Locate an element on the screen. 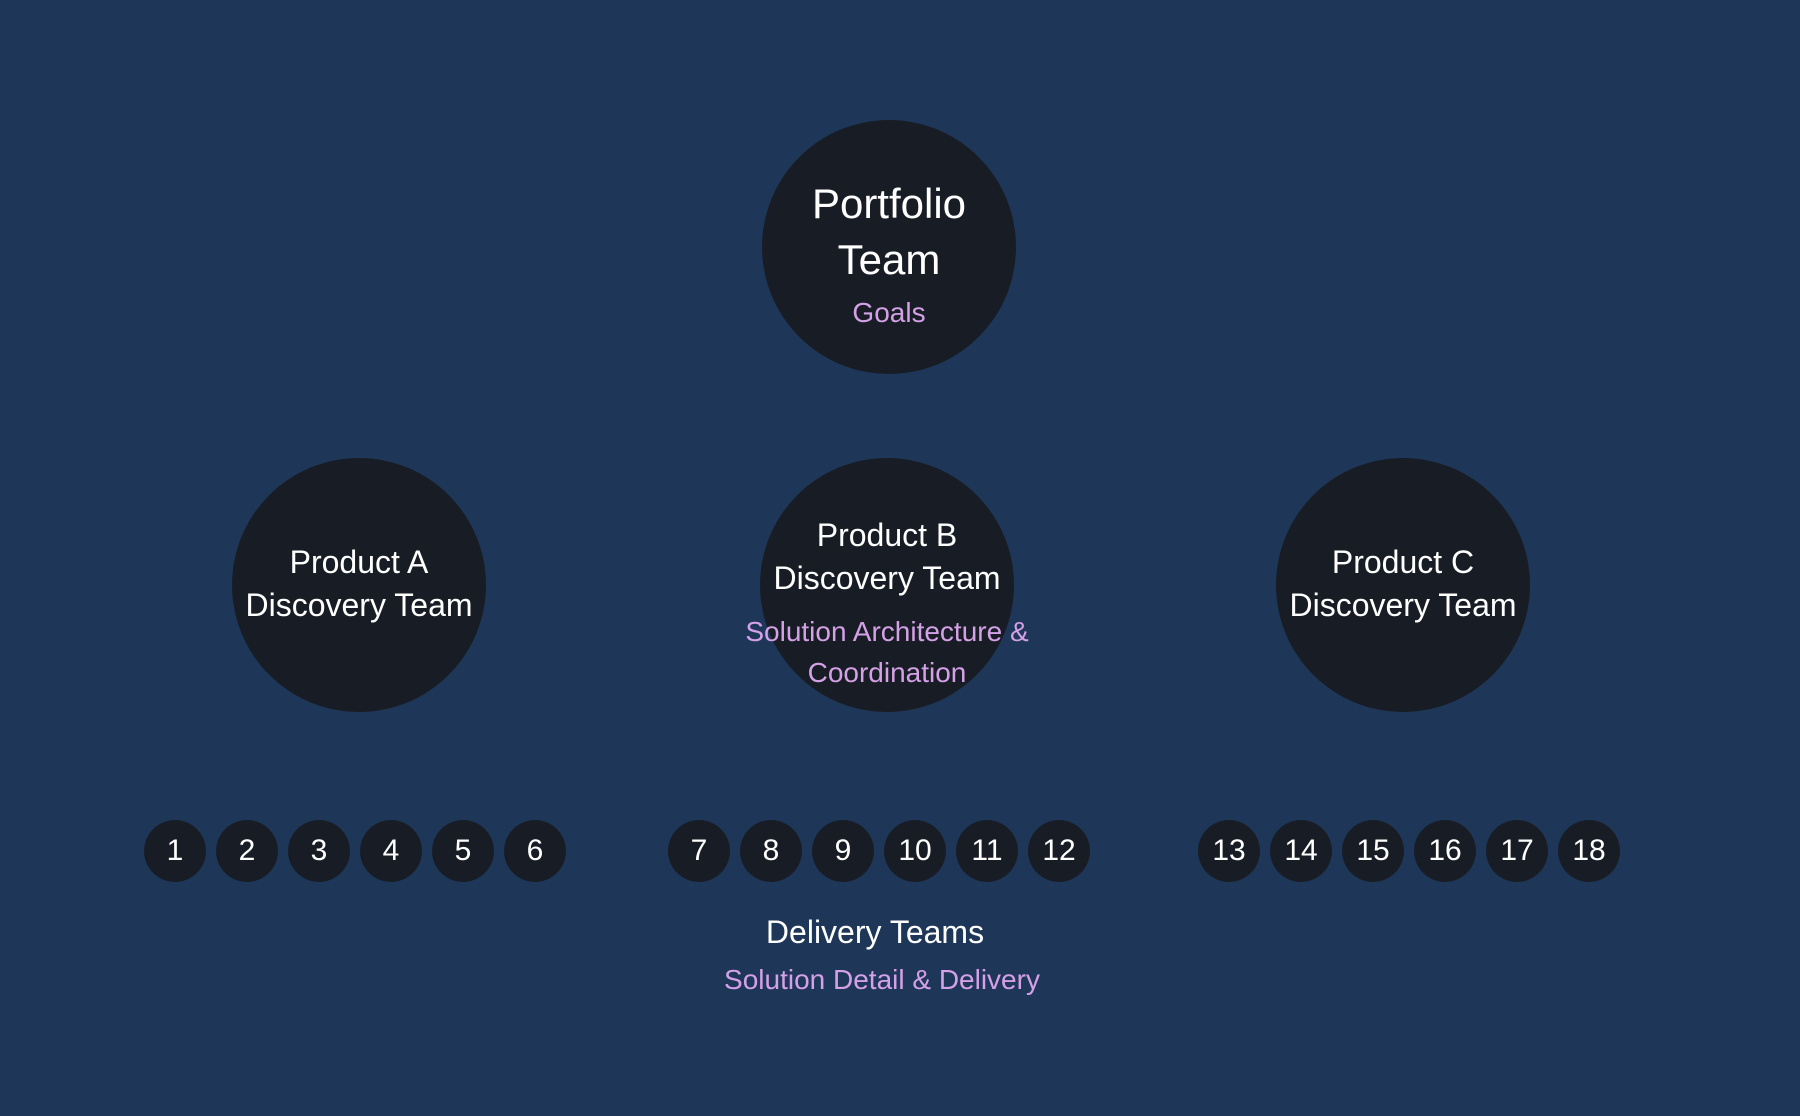  delivery-team-6: 6 is located at coordinates (535, 851).